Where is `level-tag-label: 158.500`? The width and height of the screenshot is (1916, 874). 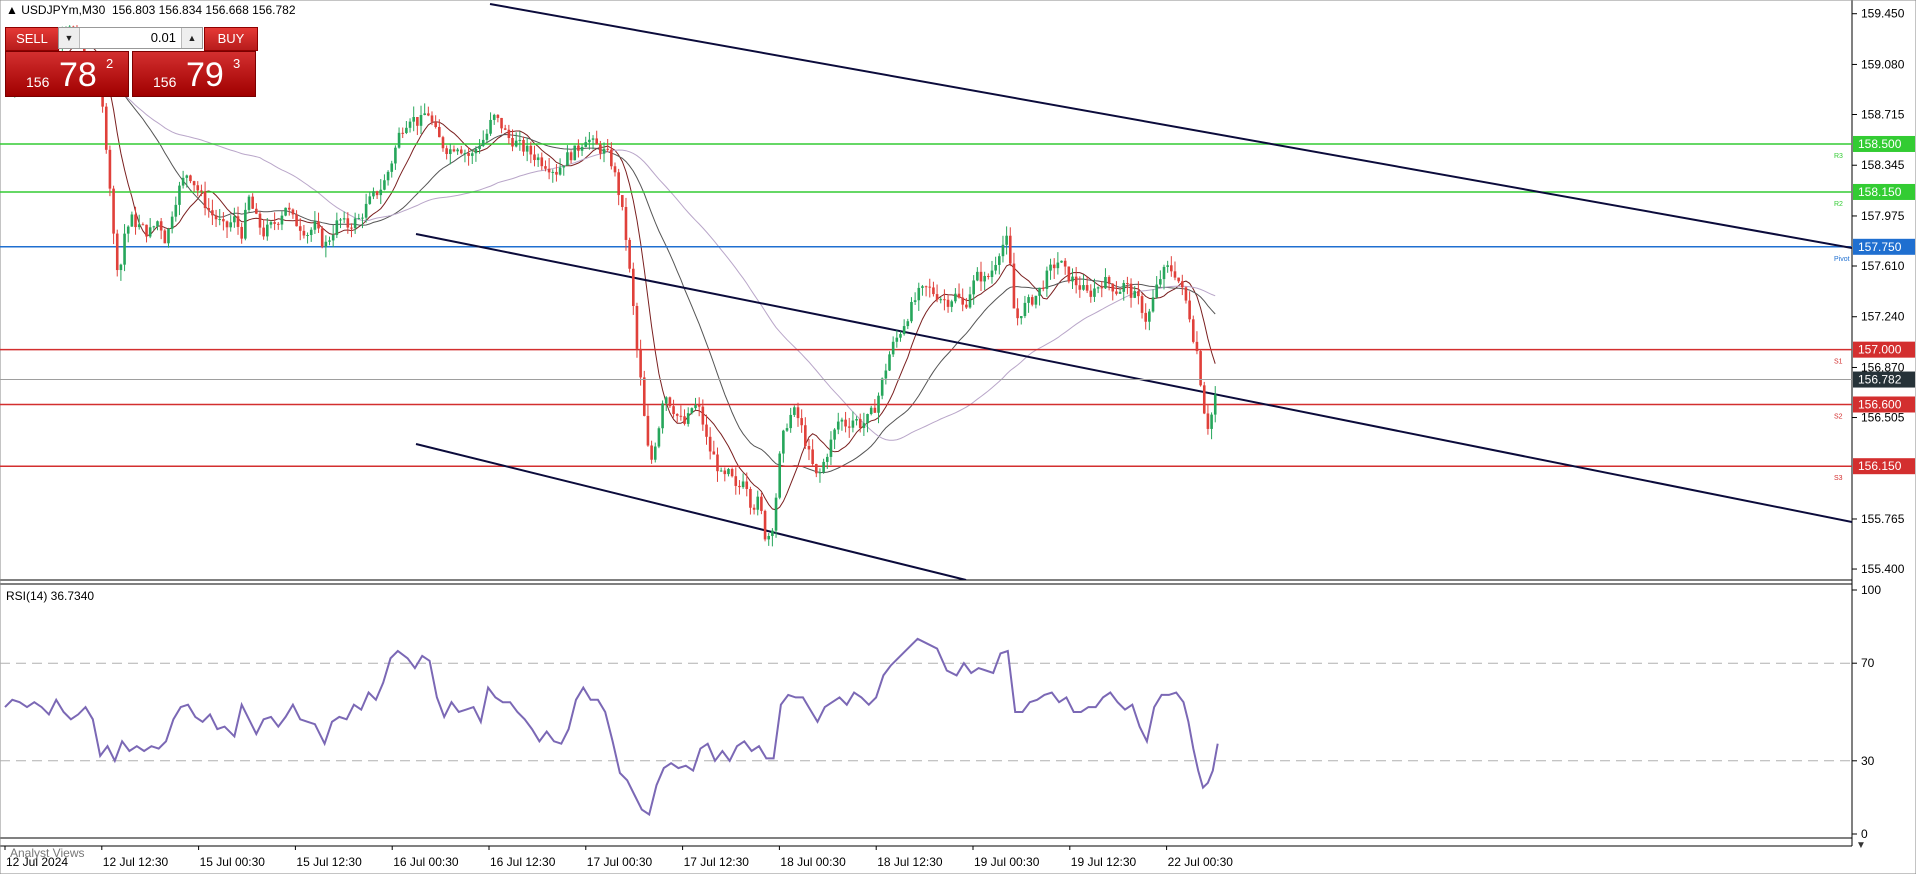
level-tag-label: 158.500 is located at coordinates (1880, 144).